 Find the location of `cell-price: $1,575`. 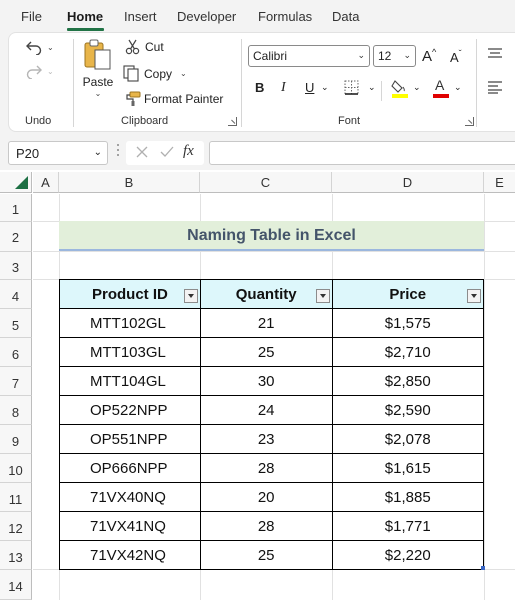

cell-price: $1,575 is located at coordinates (407, 323).